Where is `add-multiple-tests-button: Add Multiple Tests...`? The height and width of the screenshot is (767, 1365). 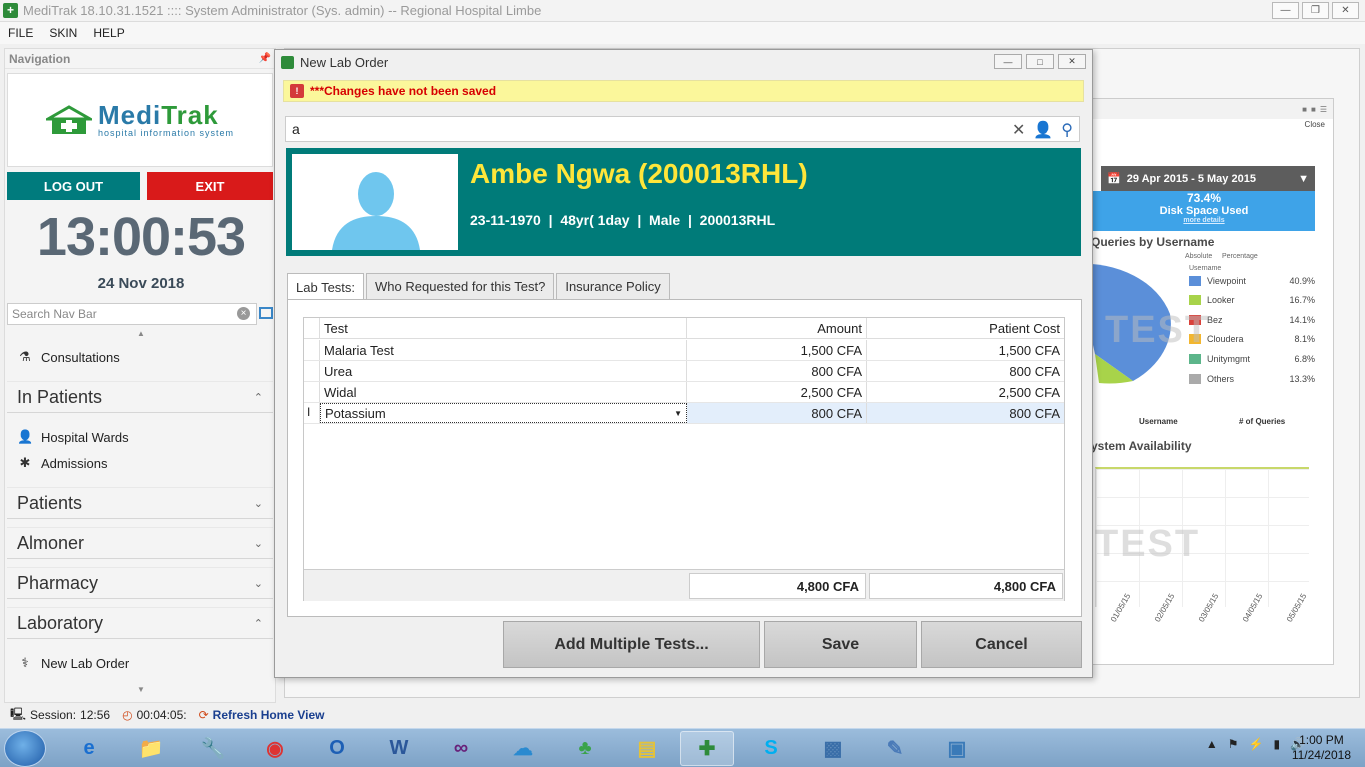 add-multiple-tests-button: Add Multiple Tests... is located at coordinates (631, 644).